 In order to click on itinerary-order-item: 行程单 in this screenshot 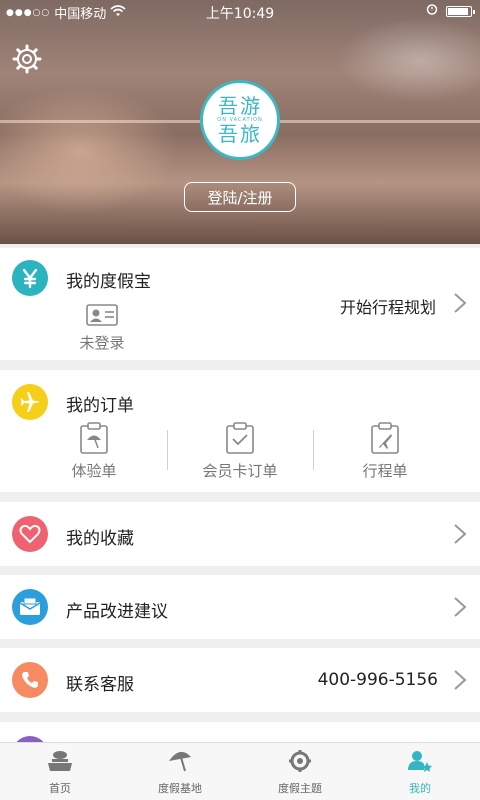, I will do `click(385, 453)`.